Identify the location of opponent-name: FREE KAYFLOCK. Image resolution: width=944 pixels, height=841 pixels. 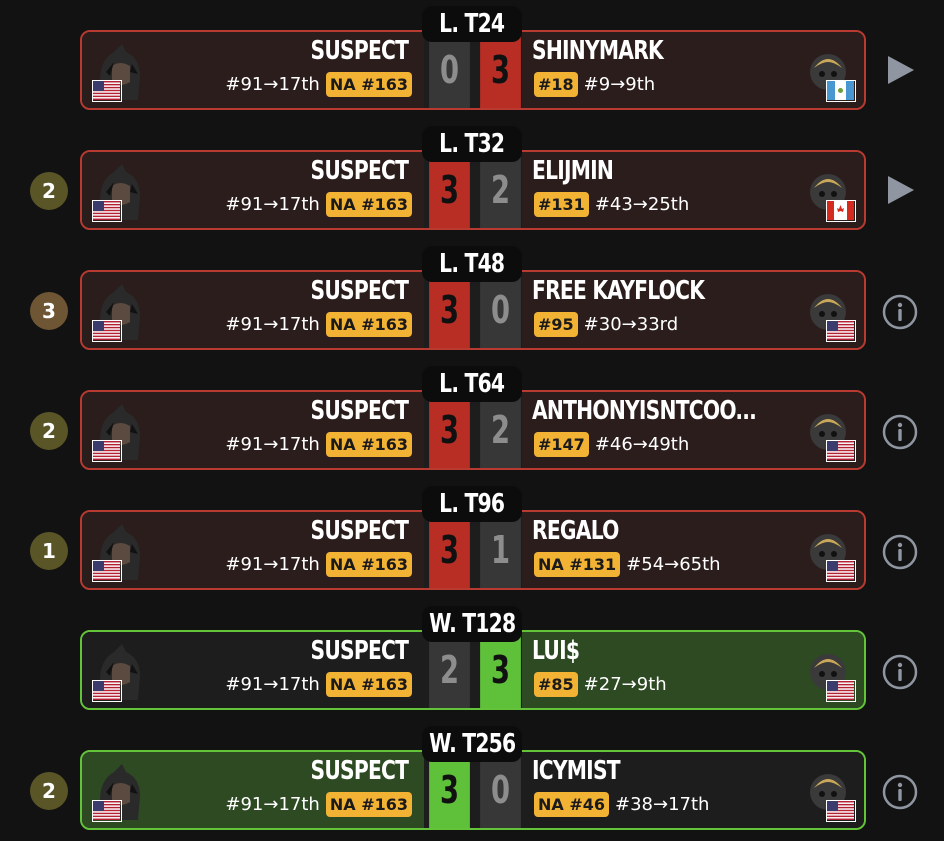
(618, 291).